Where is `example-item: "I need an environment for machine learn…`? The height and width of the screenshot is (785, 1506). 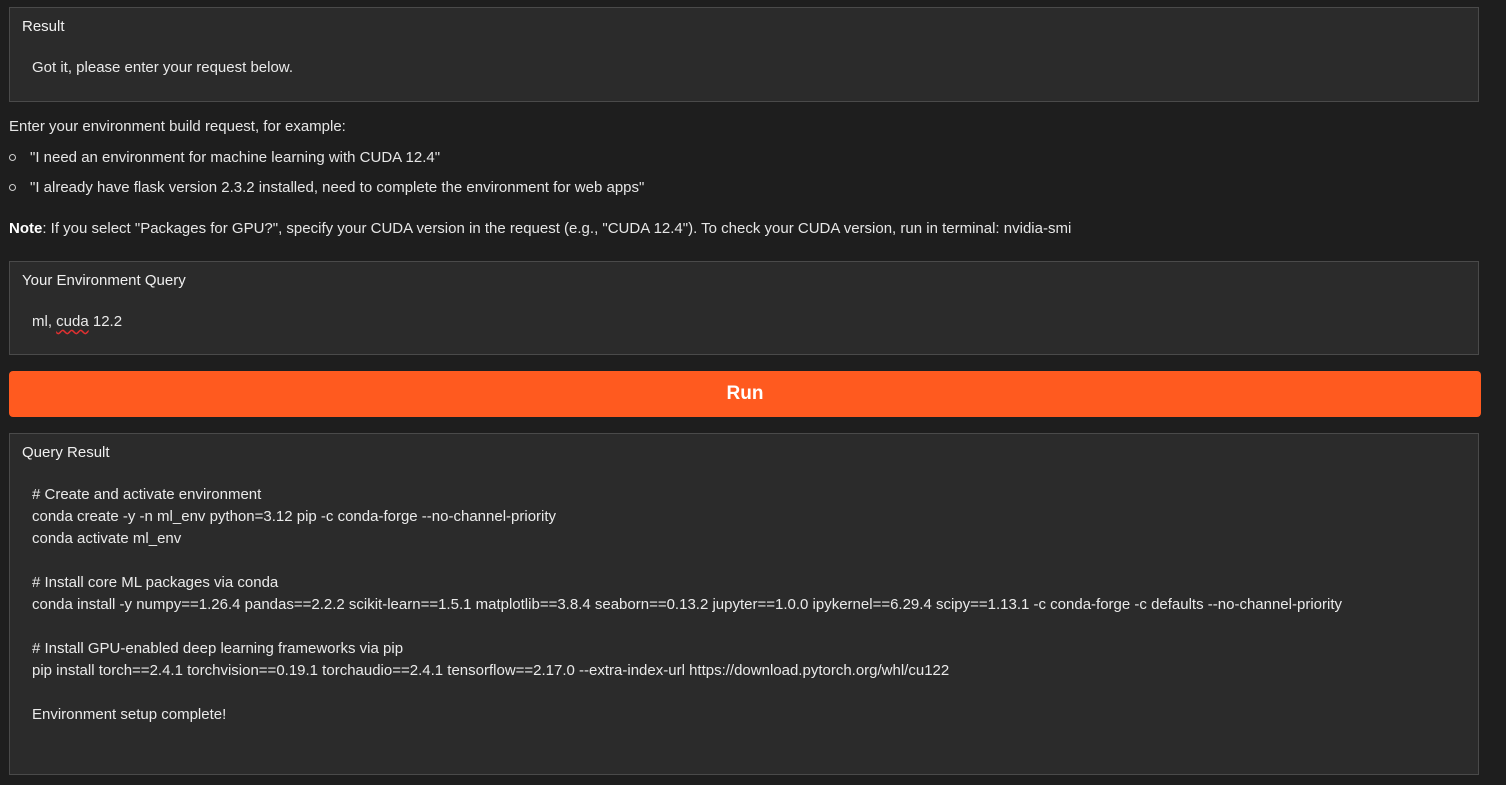
example-item: "I need an environment for machine learn… is located at coordinates (224, 157).